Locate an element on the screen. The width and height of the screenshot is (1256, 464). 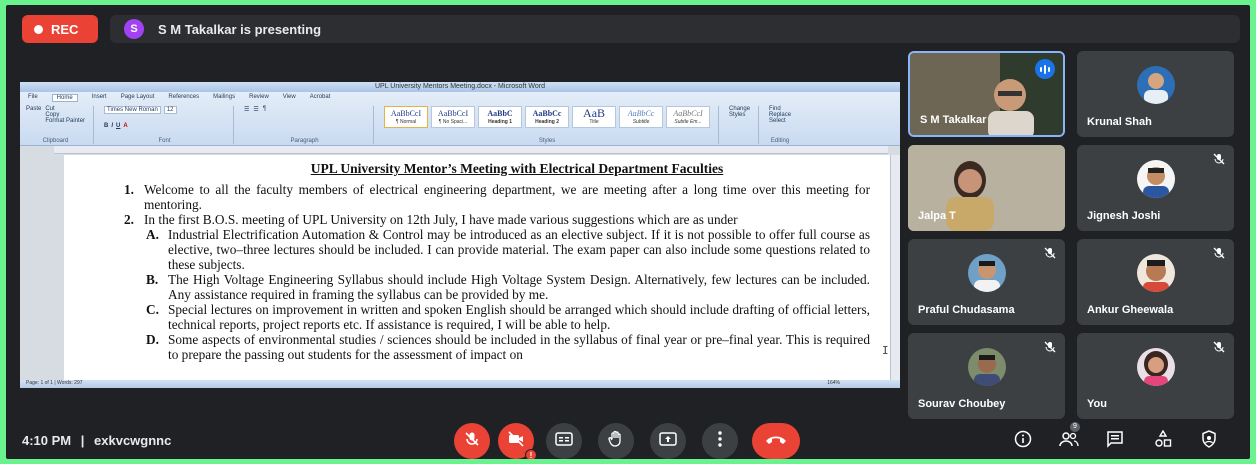
participant-name: Sourav Choubey is located at coordinates (962, 404).